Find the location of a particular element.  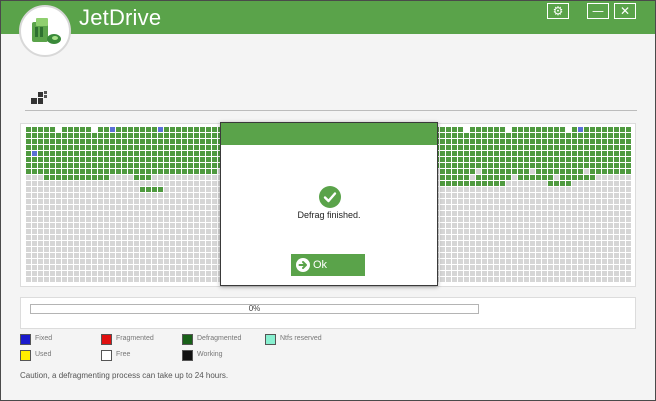

minimize-icon: — is located at coordinates (598, 11).